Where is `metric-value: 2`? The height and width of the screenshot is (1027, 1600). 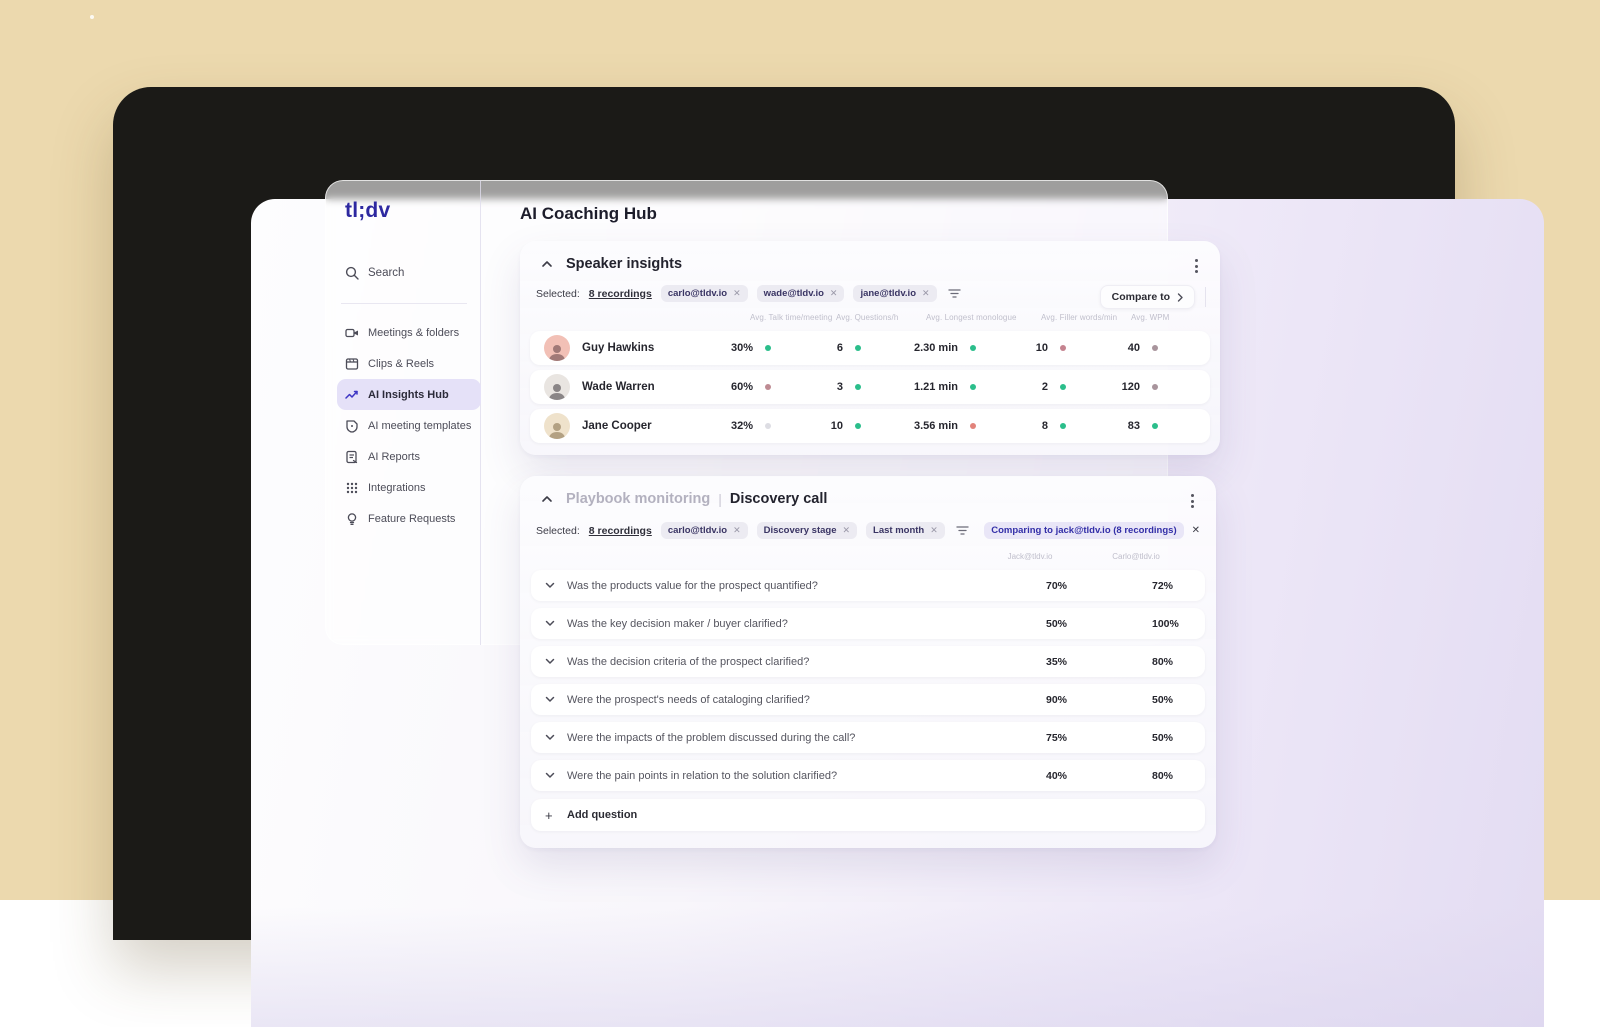
metric-value: 2 is located at coordinates (1044, 387).